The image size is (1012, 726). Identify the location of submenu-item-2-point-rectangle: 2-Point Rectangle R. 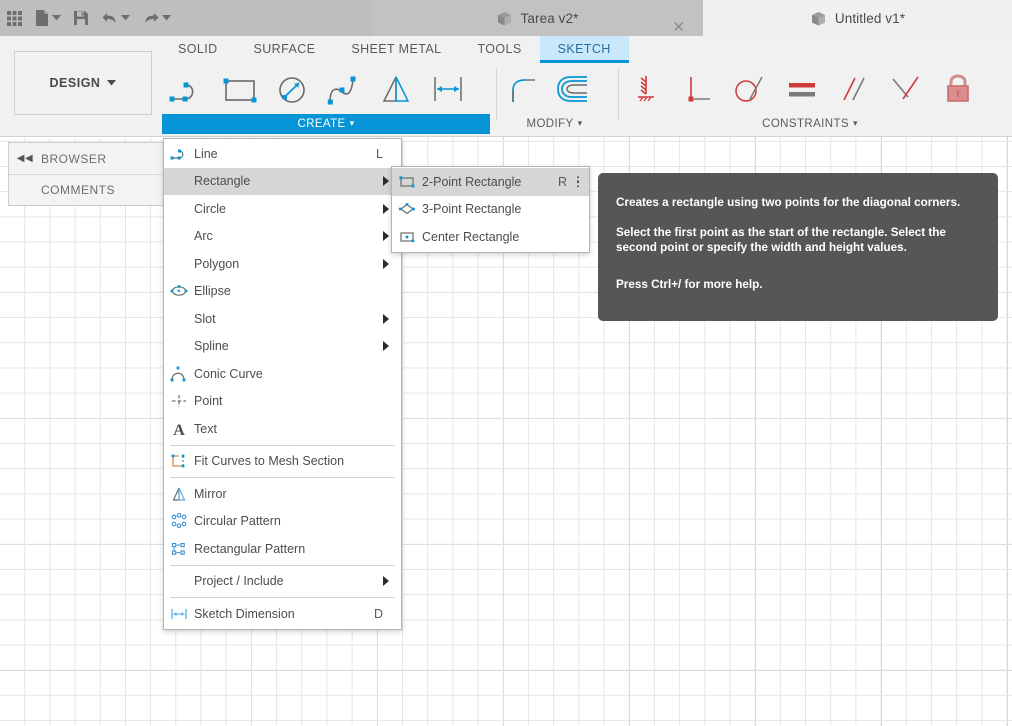
(490, 182).